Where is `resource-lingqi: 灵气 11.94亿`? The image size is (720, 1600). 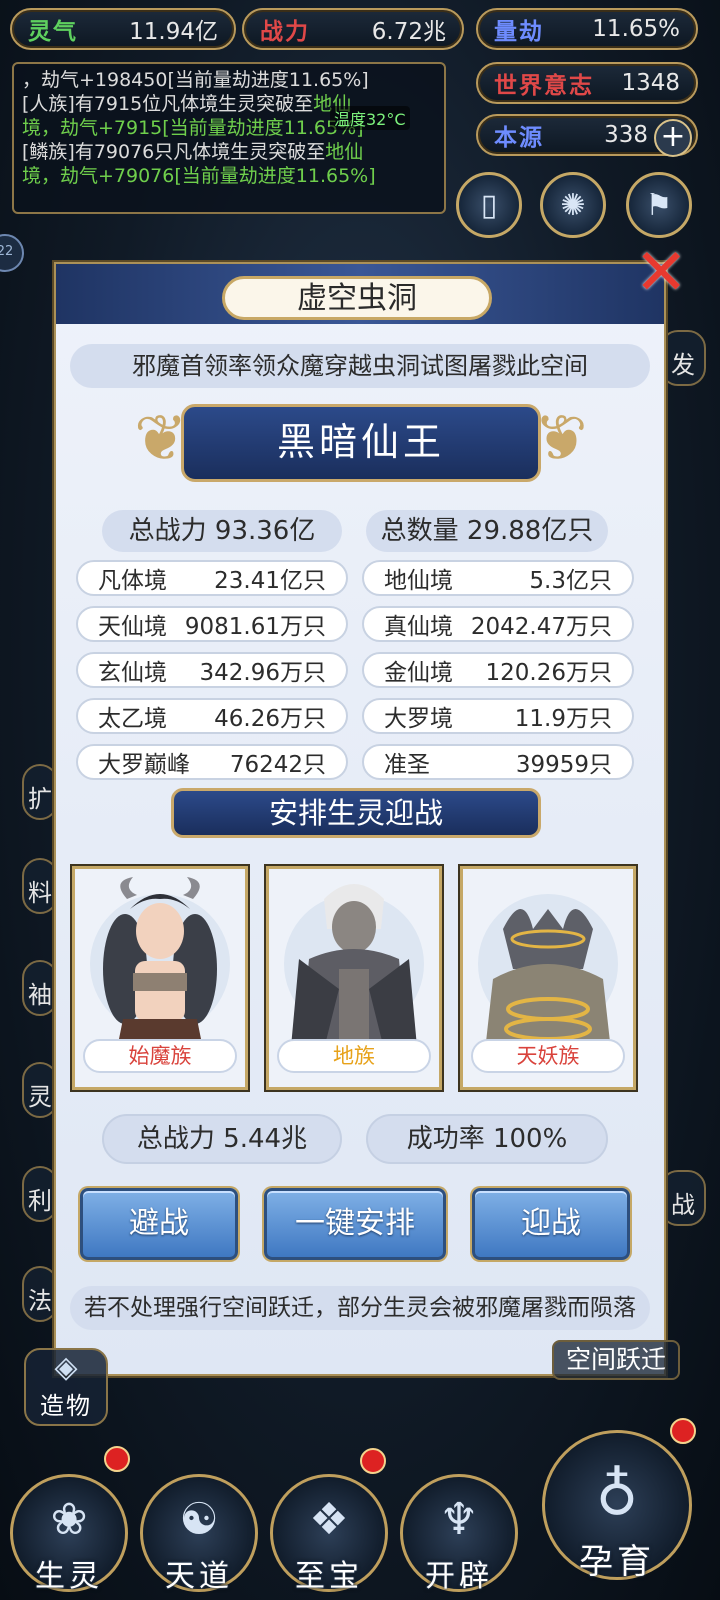 resource-lingqi: 灵气 11.94亿 is located at coordinates (123, 29).